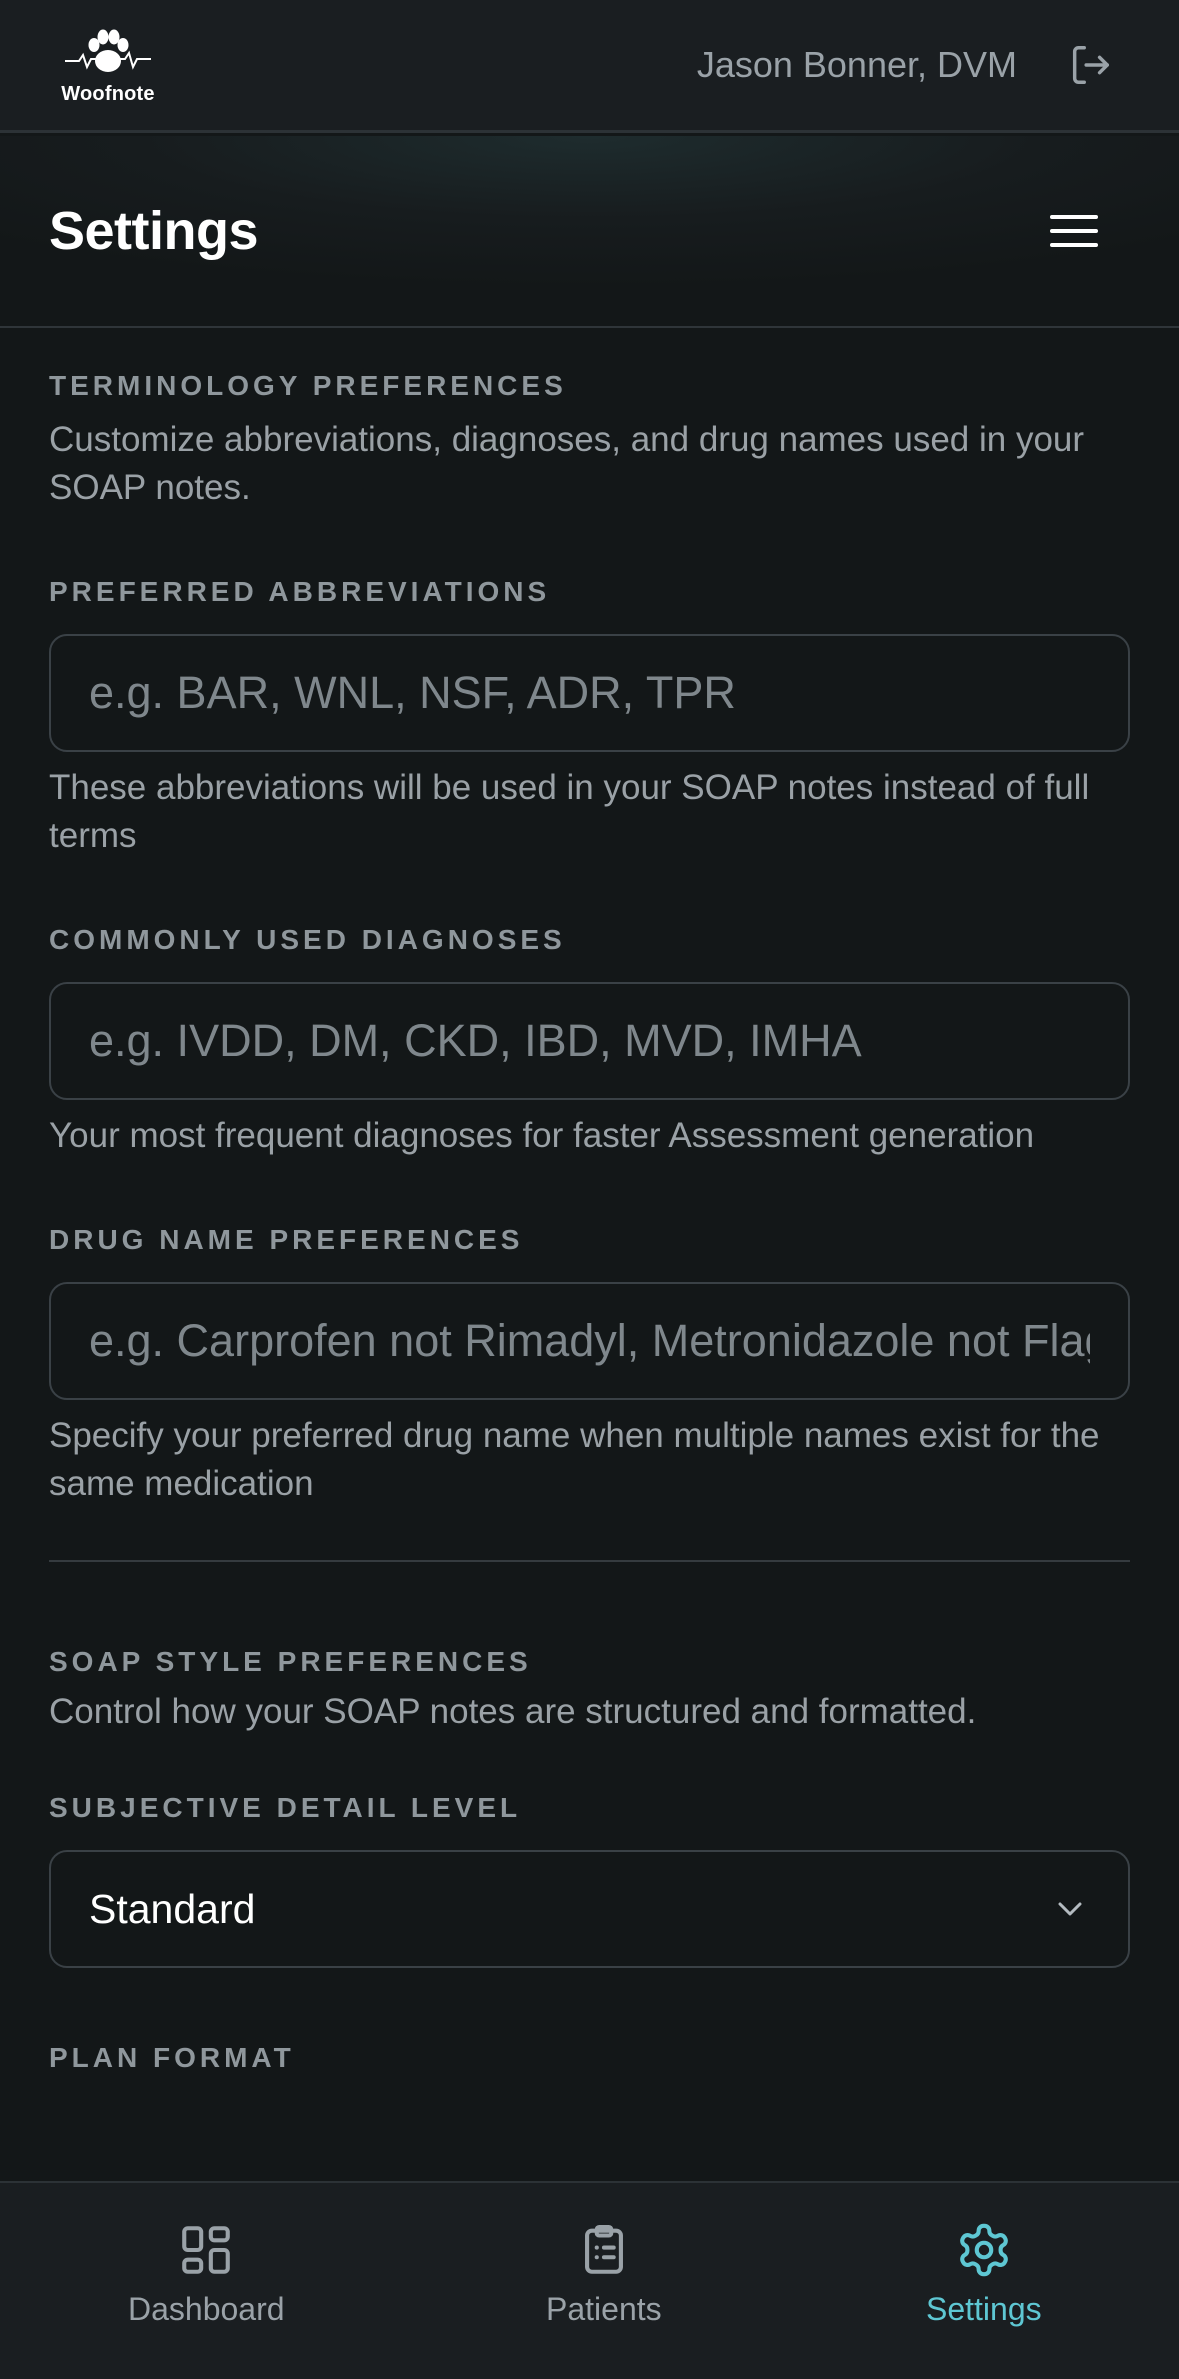  I want to click on drugs-field-wrapper, so click(589, 1341).